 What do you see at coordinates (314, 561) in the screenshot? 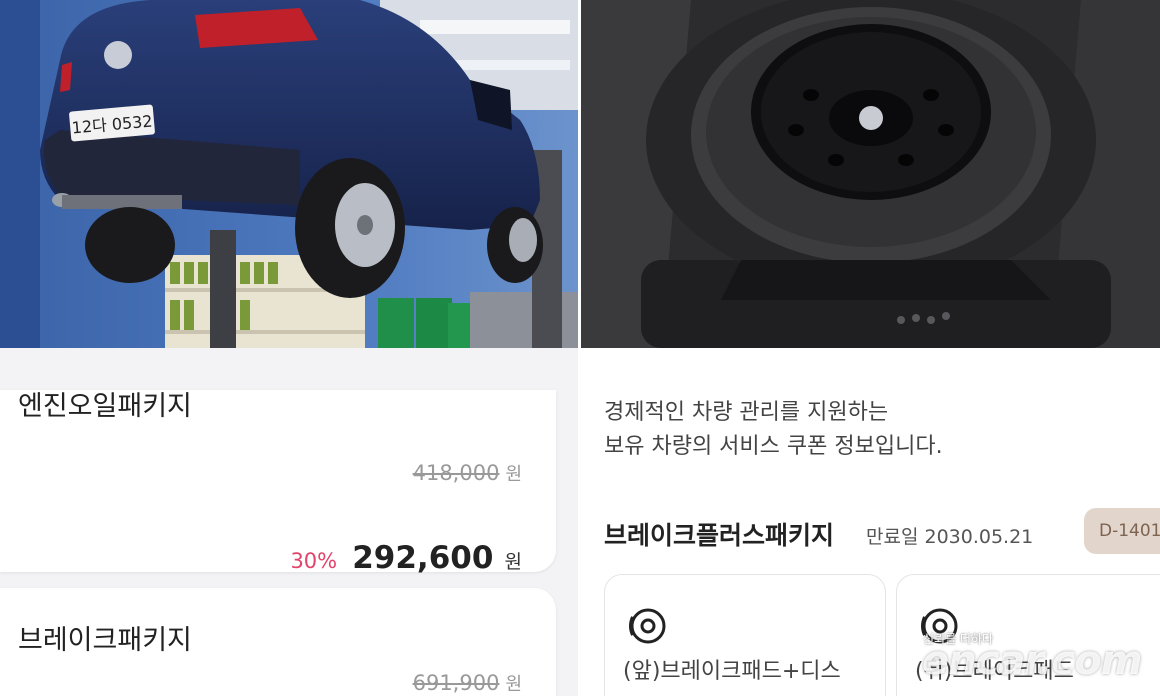
I see `discount-rate: 30%` at bounding box center [314, 561].